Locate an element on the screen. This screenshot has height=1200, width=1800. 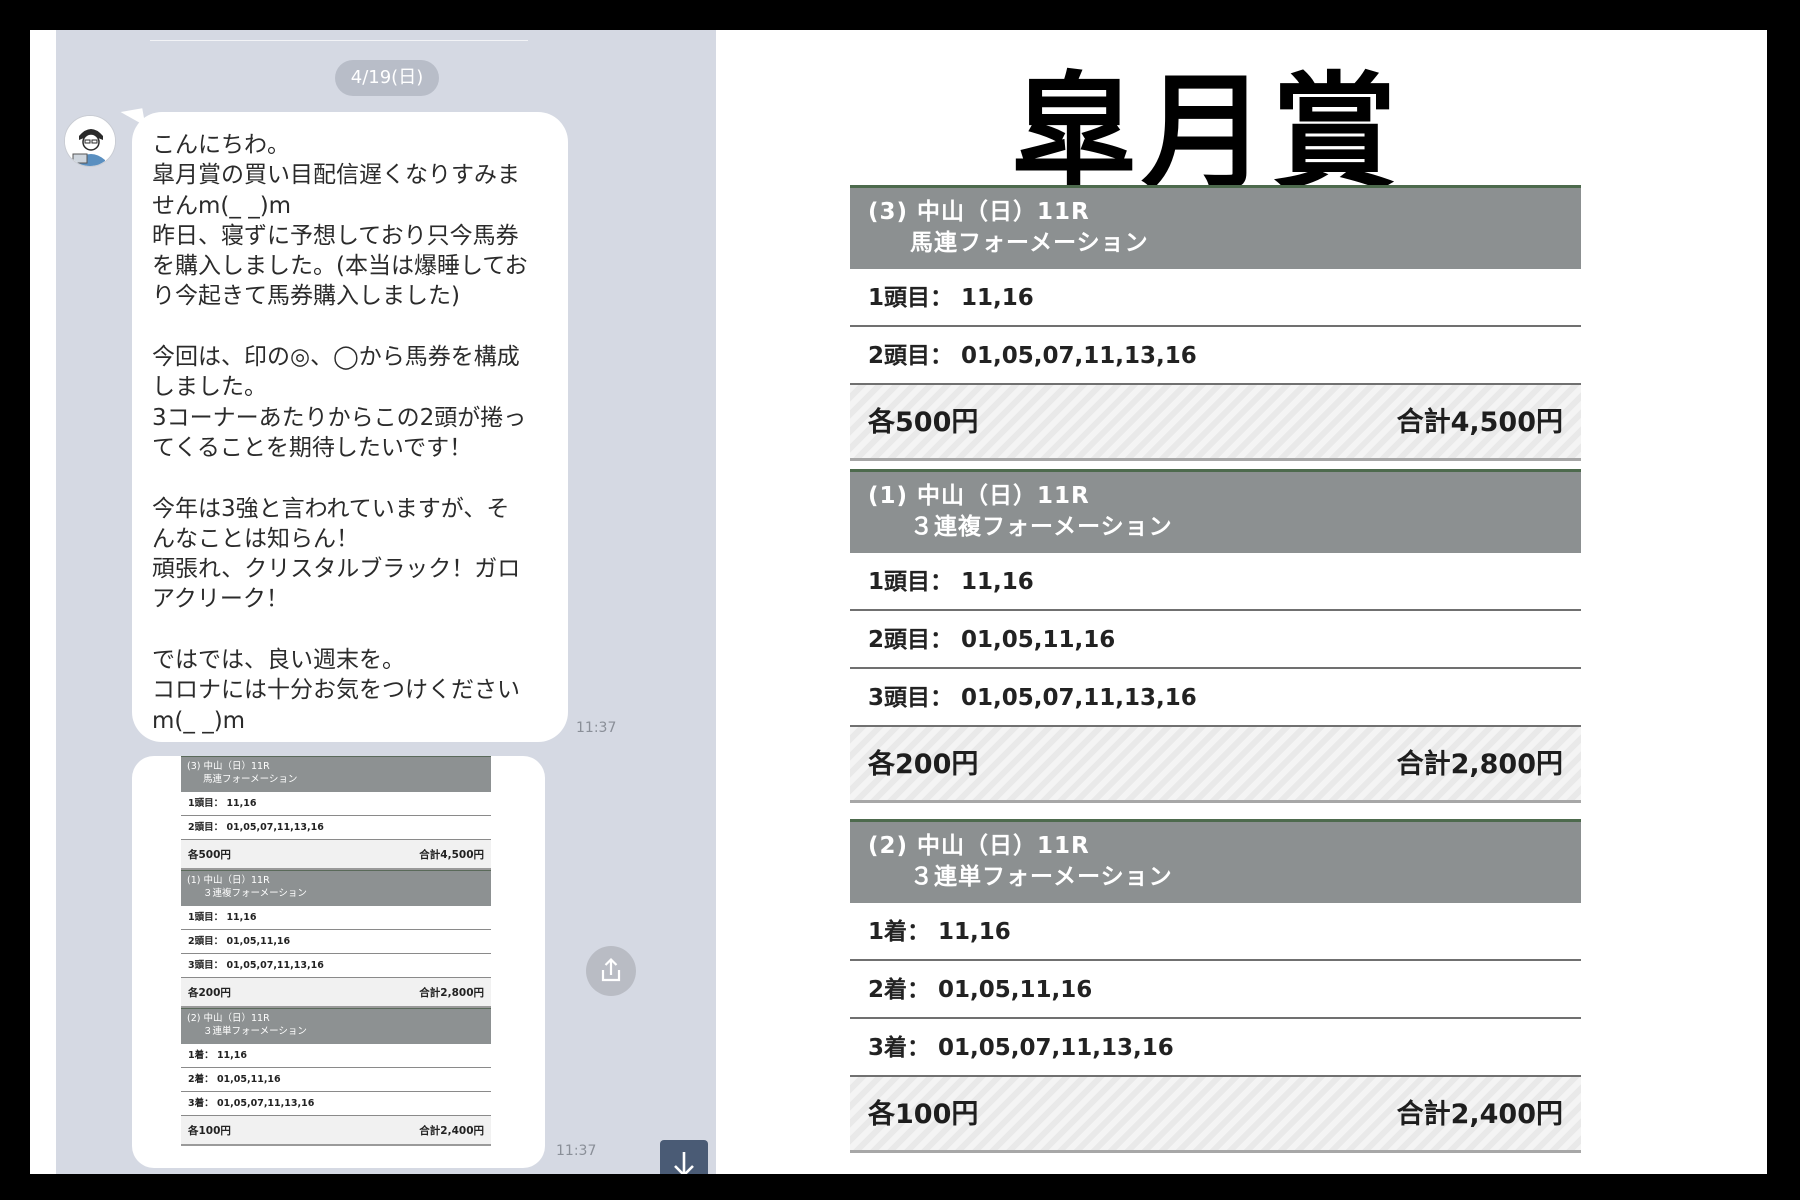
thumb-row-label: 2頭目： is located at coordinates (206, 827).